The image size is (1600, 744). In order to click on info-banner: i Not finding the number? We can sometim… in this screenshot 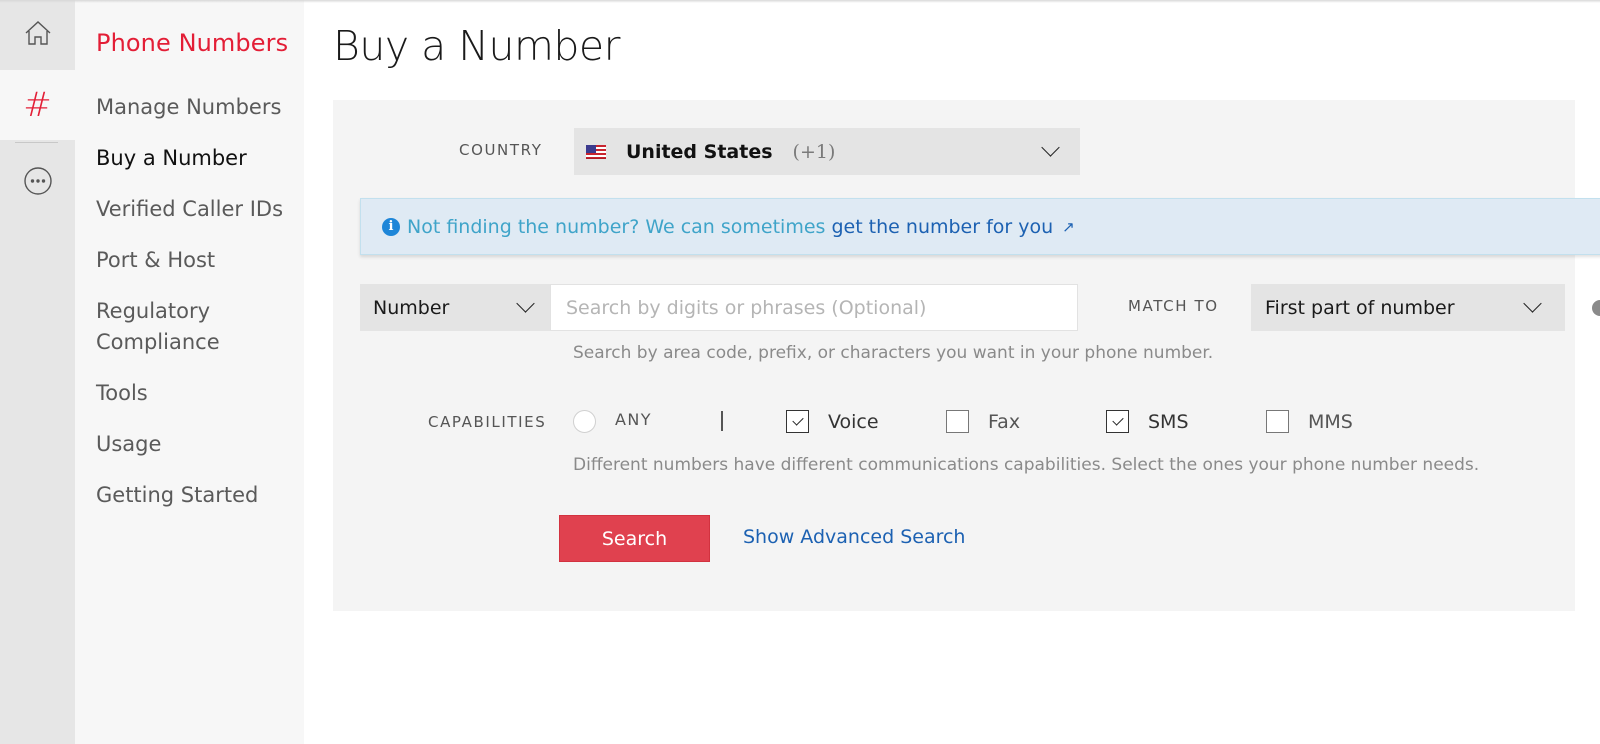, I will do `click(980, 226)`.